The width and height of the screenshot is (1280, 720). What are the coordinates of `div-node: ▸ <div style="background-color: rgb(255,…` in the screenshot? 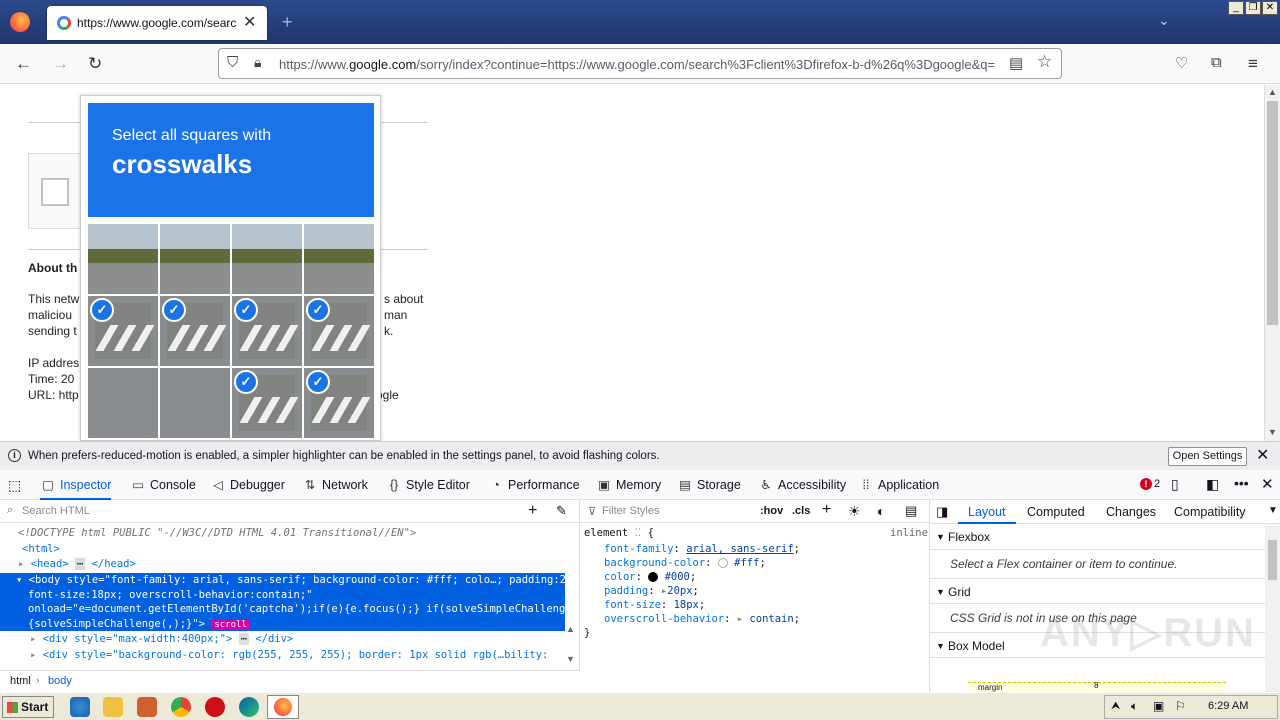 It's located at (289, 655).